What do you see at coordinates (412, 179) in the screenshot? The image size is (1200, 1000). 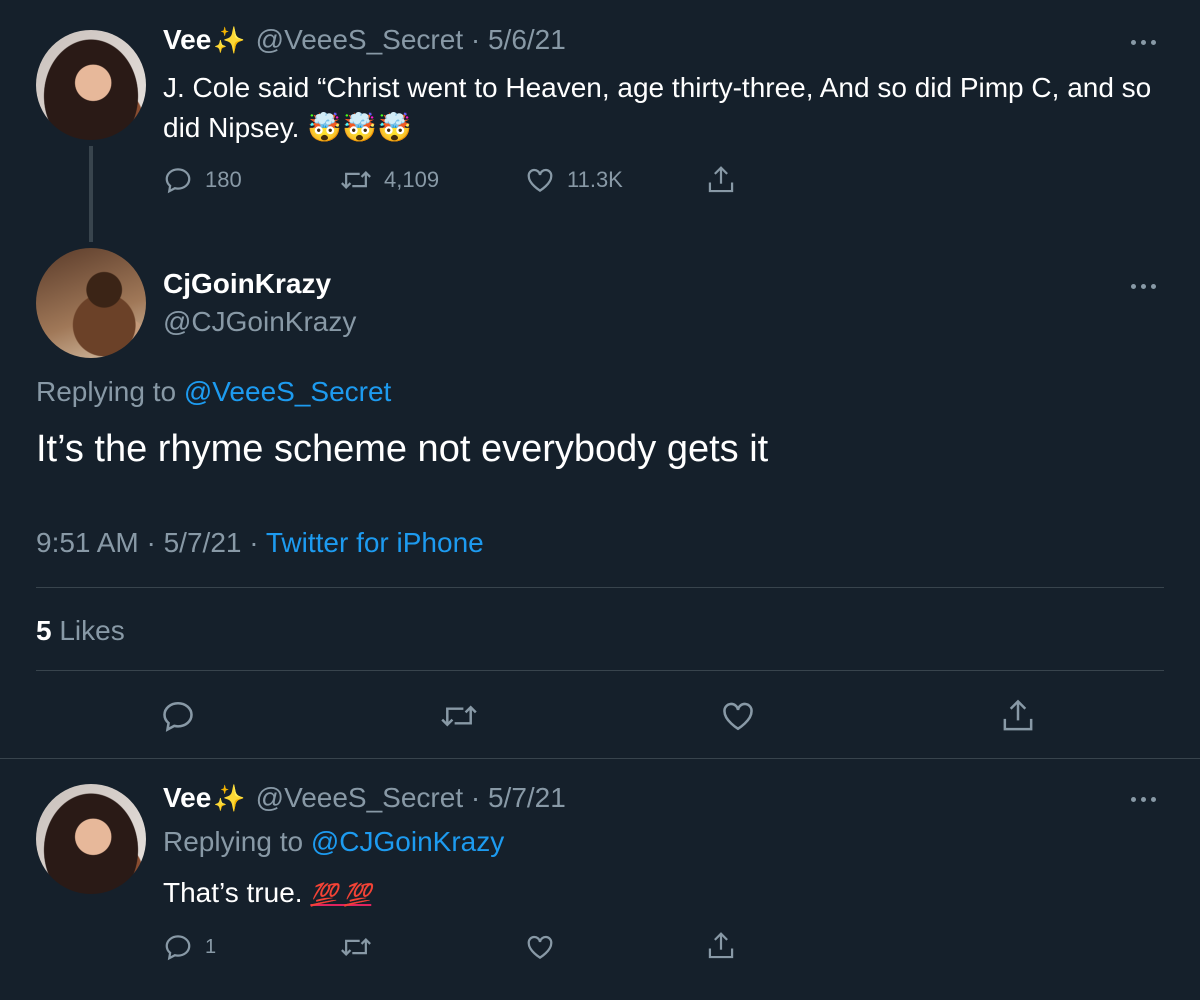 I see `retweet-count: 4,109` at bounding box center [412, 179].